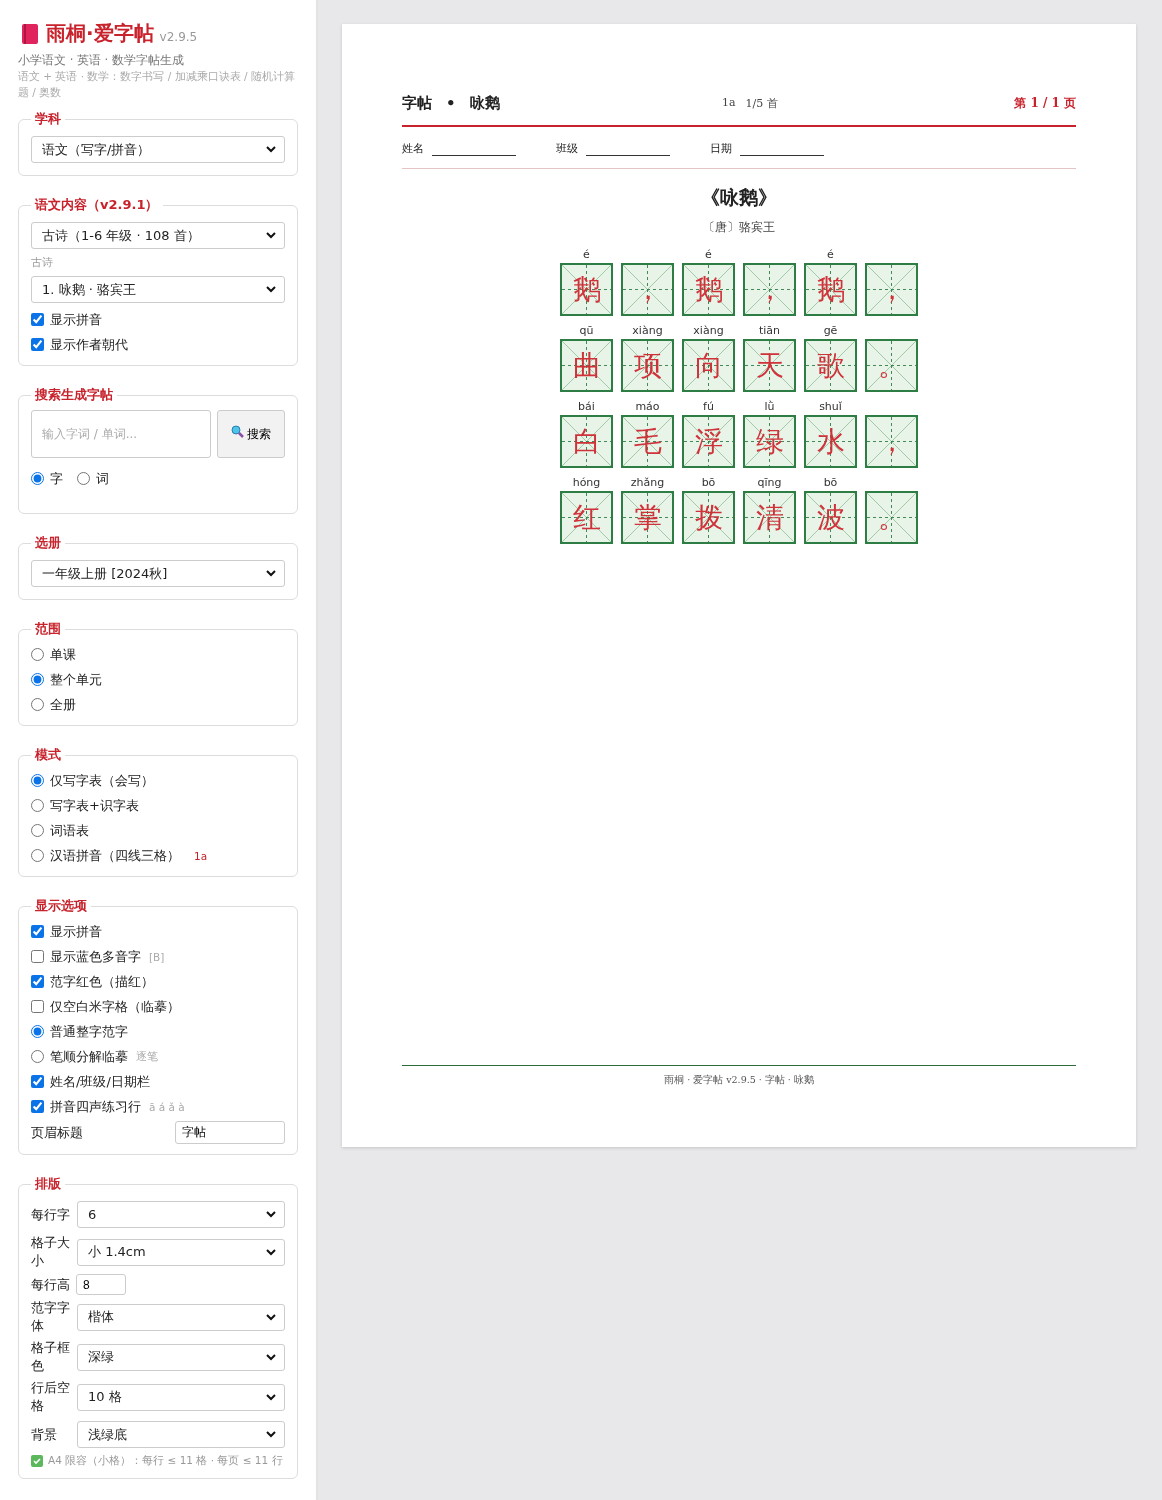 The image size is (1162, 1500). Describe the element at coordinates (48, 543) in the screenshot. I see `section-title: 选册` at that location.